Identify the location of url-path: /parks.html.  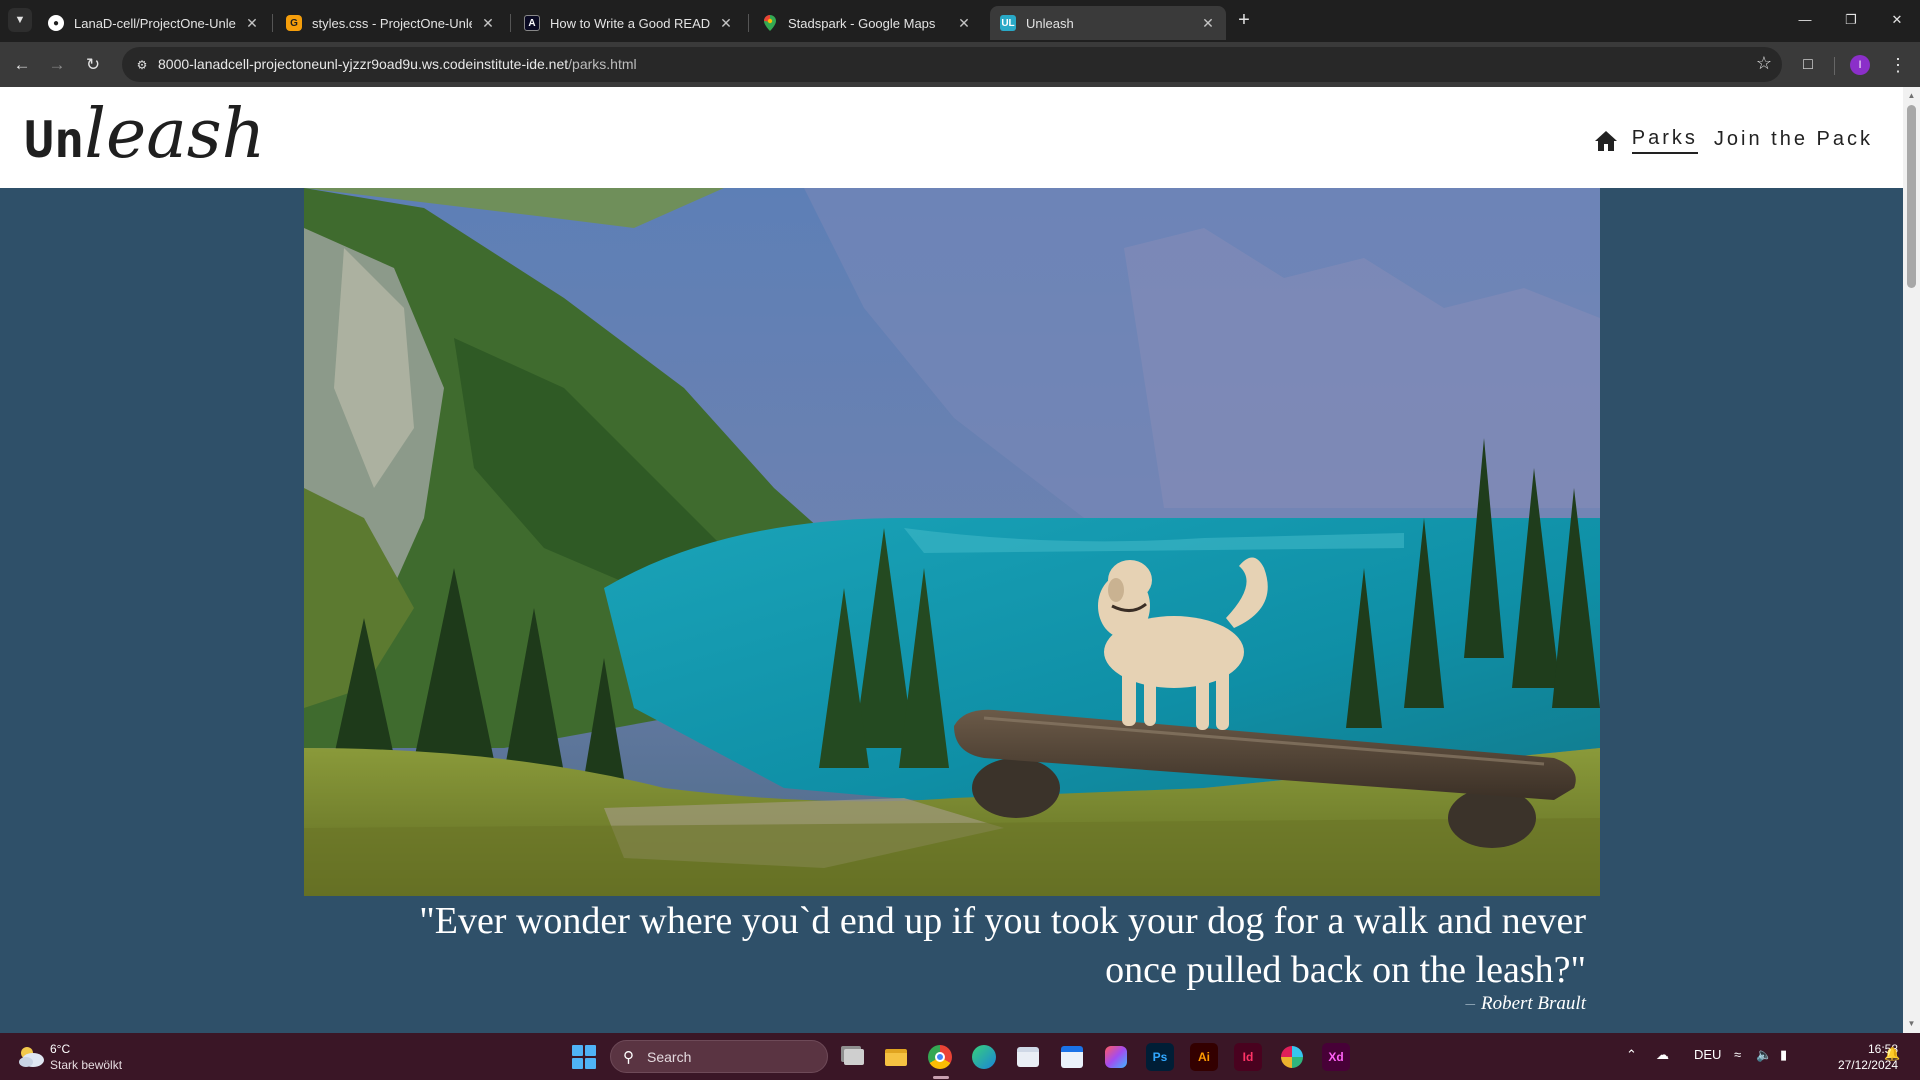
(602, 64).